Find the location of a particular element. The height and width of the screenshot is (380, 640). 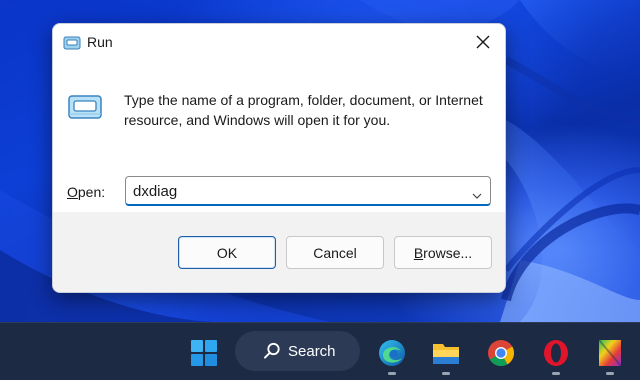

taskbar-file-explorer is located at coordinates (446, 354).